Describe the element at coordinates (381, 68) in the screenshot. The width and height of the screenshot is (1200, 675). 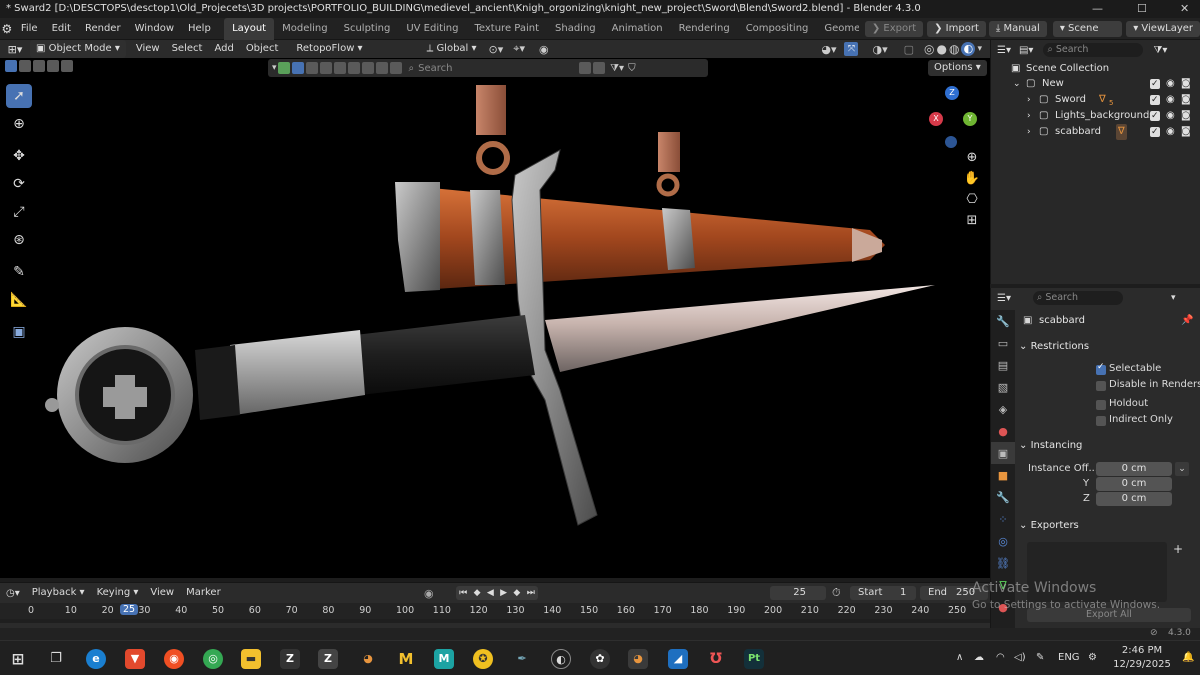
I see `rf-tool-6-icon` at that location.